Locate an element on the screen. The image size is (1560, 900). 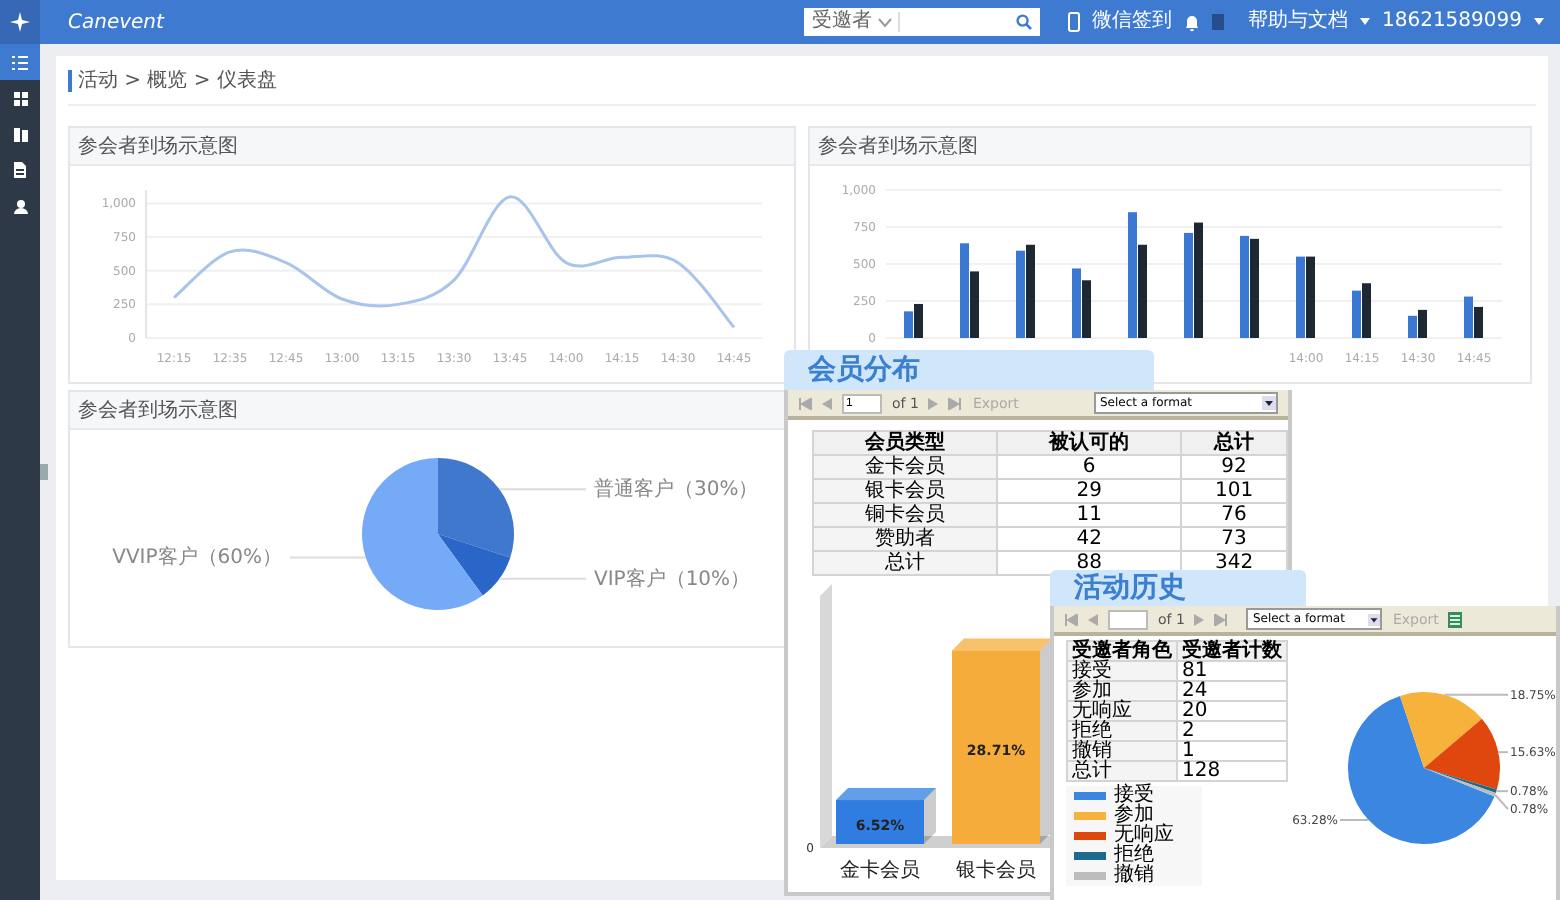
axis-category-label: 银卡会员 is located at coordinates (996, 871).